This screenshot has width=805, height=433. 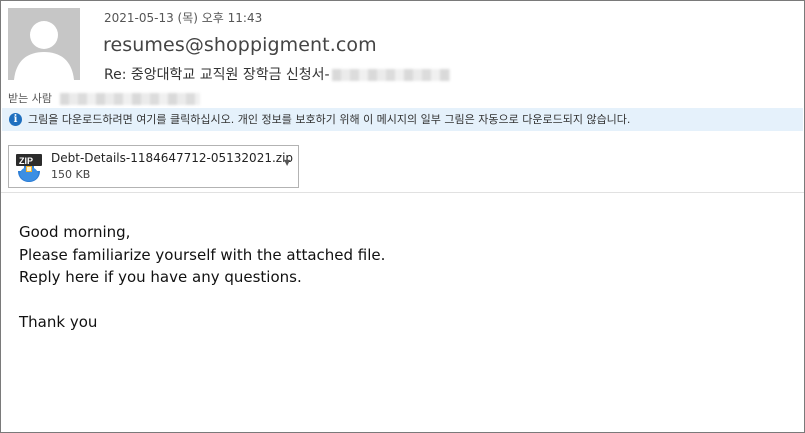 What do you see at coordinates (30, 98) in the screenshot?
I see `to-label: 받는 사람` at bounding box center [30, 98].